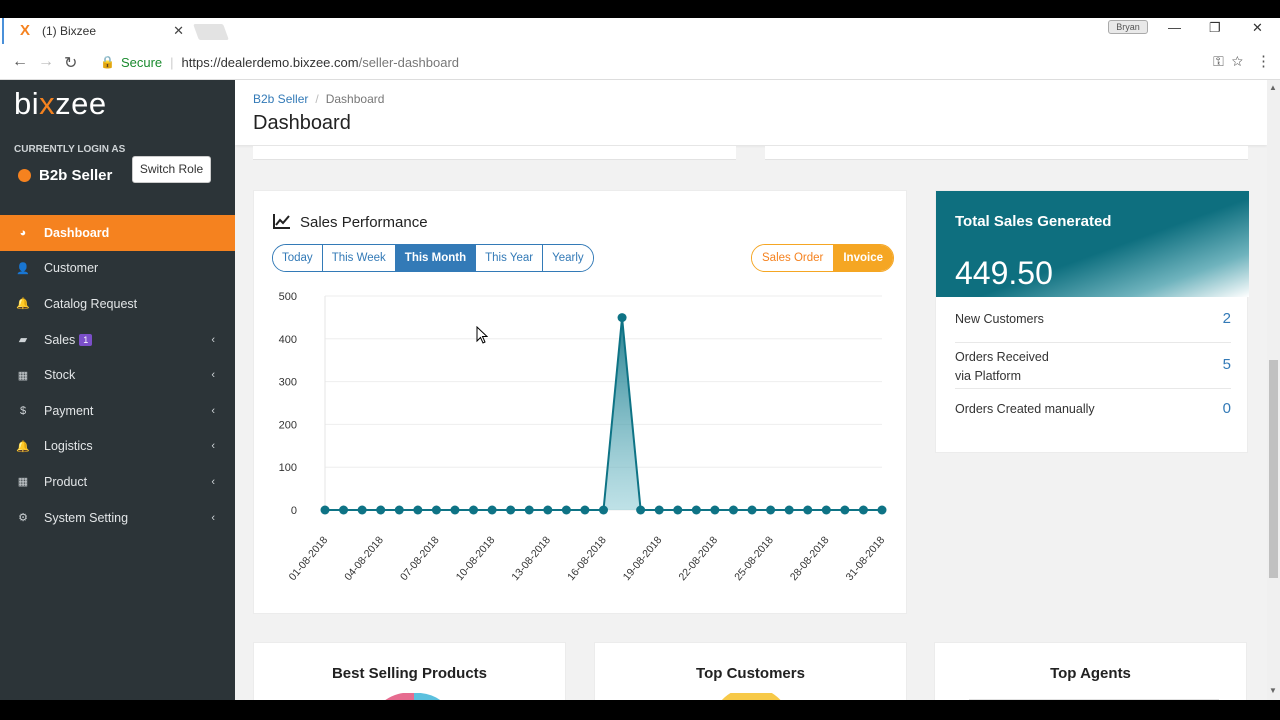 Image resolution: width=1280 pixels, height=720 pixels. I want to click on type-button-sales-order: Sales Order, so click(793, 258).